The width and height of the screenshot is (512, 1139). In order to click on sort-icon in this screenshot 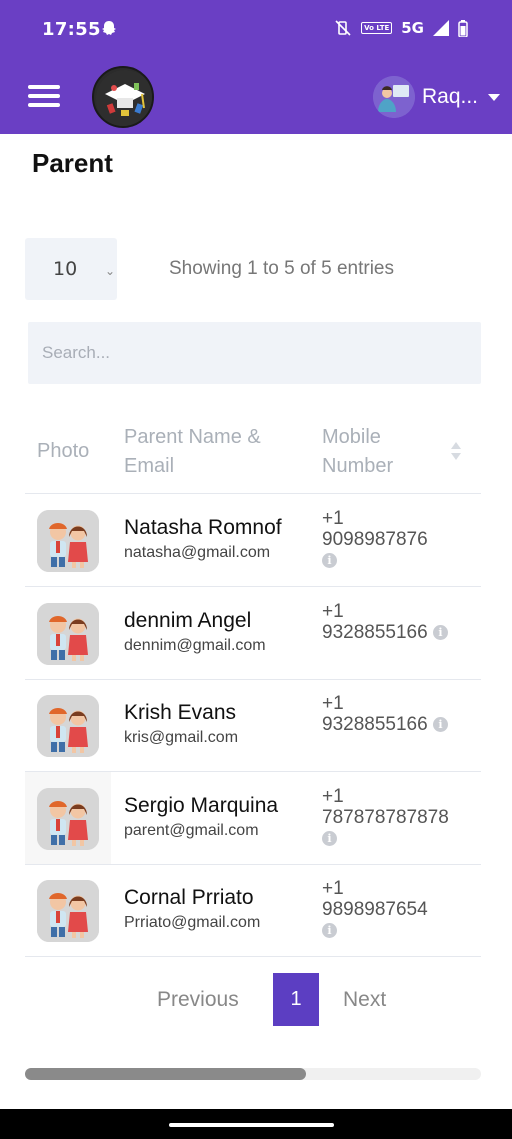, I will do `click(456, 451)`.